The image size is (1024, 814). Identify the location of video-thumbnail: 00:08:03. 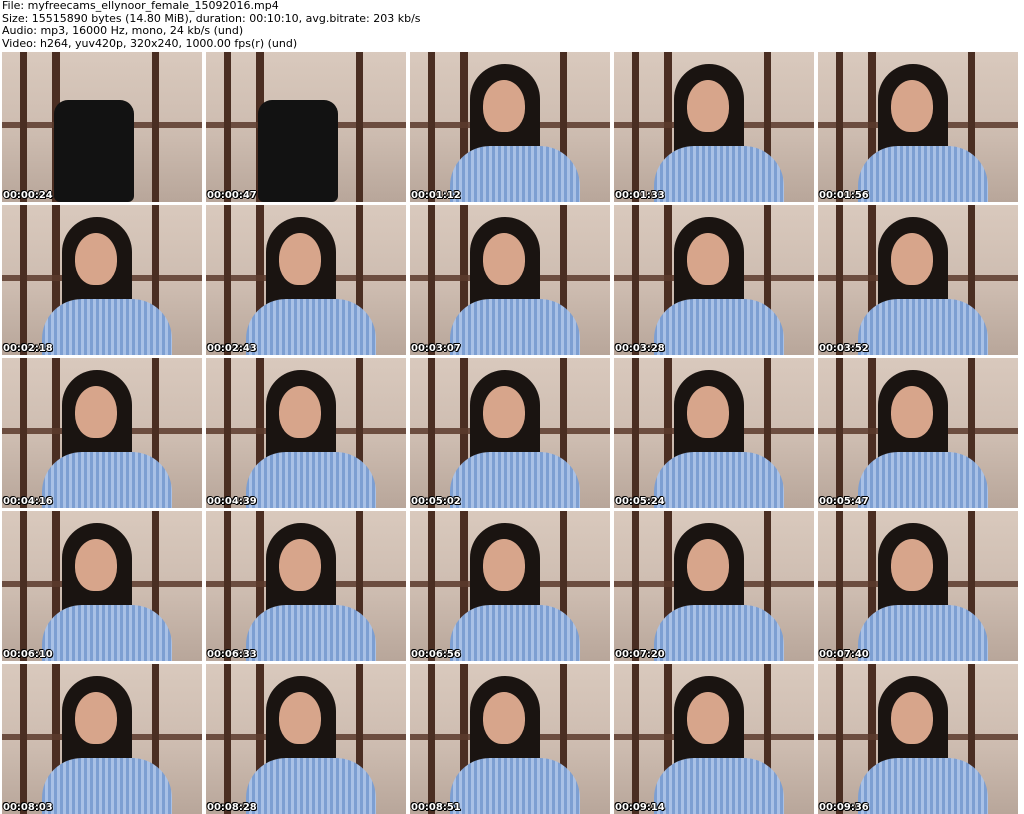
(102, 739).